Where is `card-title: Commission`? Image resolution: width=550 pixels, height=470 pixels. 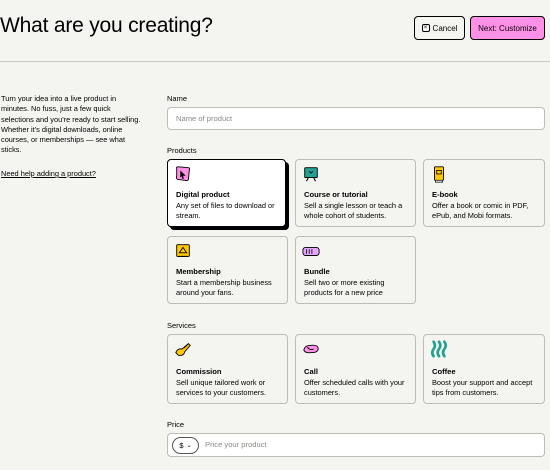
card-title: Commission is located at coordinates (199, 371).